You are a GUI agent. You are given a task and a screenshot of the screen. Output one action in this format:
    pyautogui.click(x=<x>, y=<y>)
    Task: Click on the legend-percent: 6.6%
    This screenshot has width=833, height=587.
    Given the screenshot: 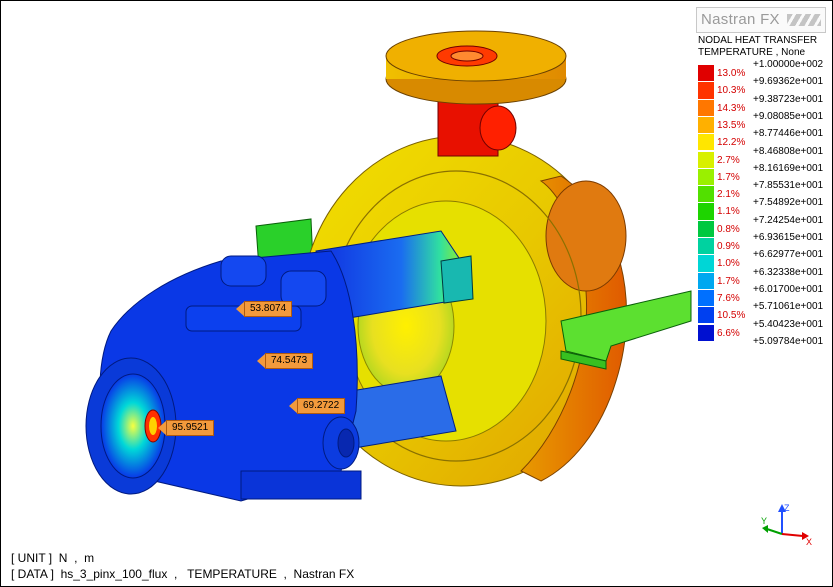 What is the action you would take?
    pyautogui.click(x=728, y=333)
    